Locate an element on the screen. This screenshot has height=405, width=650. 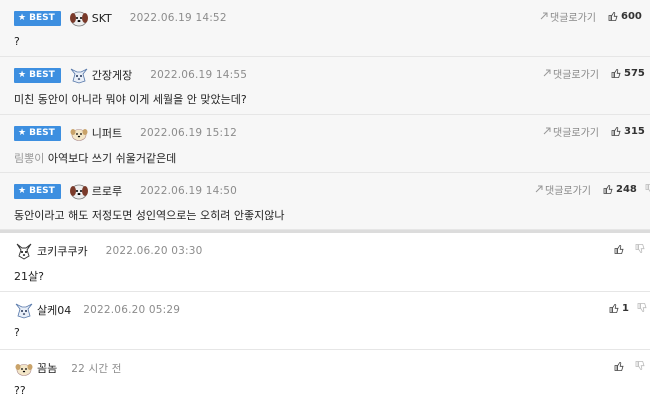
comment-text: 림뽕이 아역보다 쓰기 쉬울거같은데 is located at coordinates (95, 158).